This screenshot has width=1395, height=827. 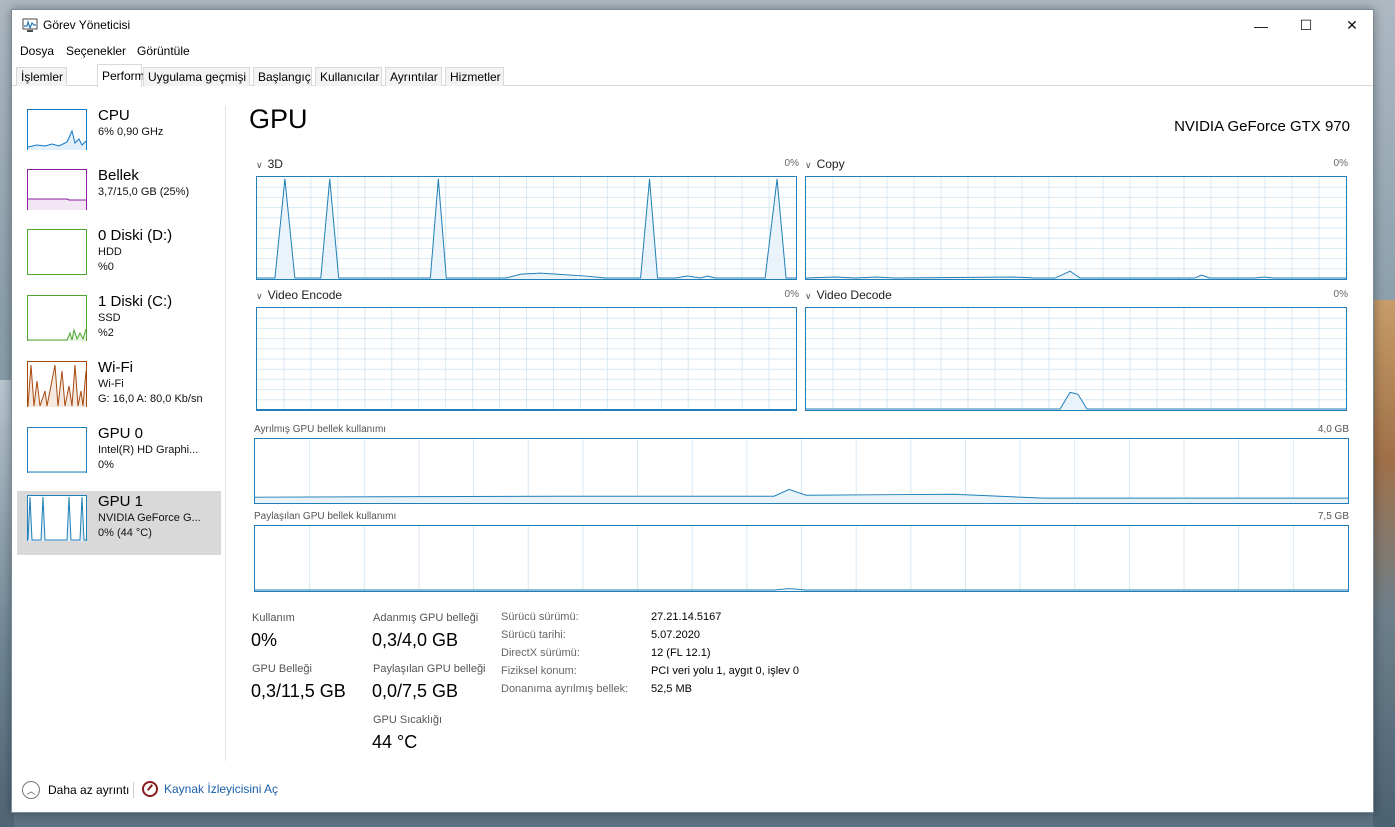 What do you see at coordinates (725, 671) in the screenshot?
I see `physical-location-value: PCI veri yolu 1, aygıt 0, işlev 0` at bounding box center [725, 671].